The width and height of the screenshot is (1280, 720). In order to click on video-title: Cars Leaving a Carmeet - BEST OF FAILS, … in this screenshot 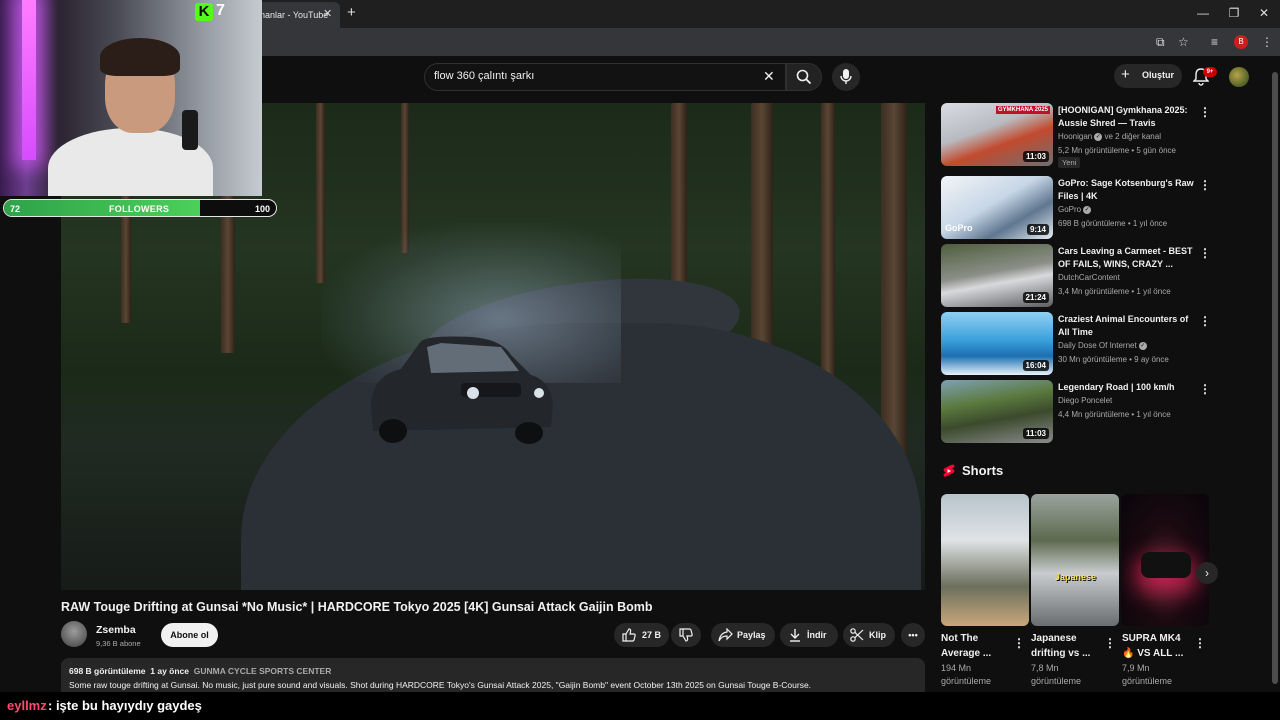, I will do `click(1127, 258)`.